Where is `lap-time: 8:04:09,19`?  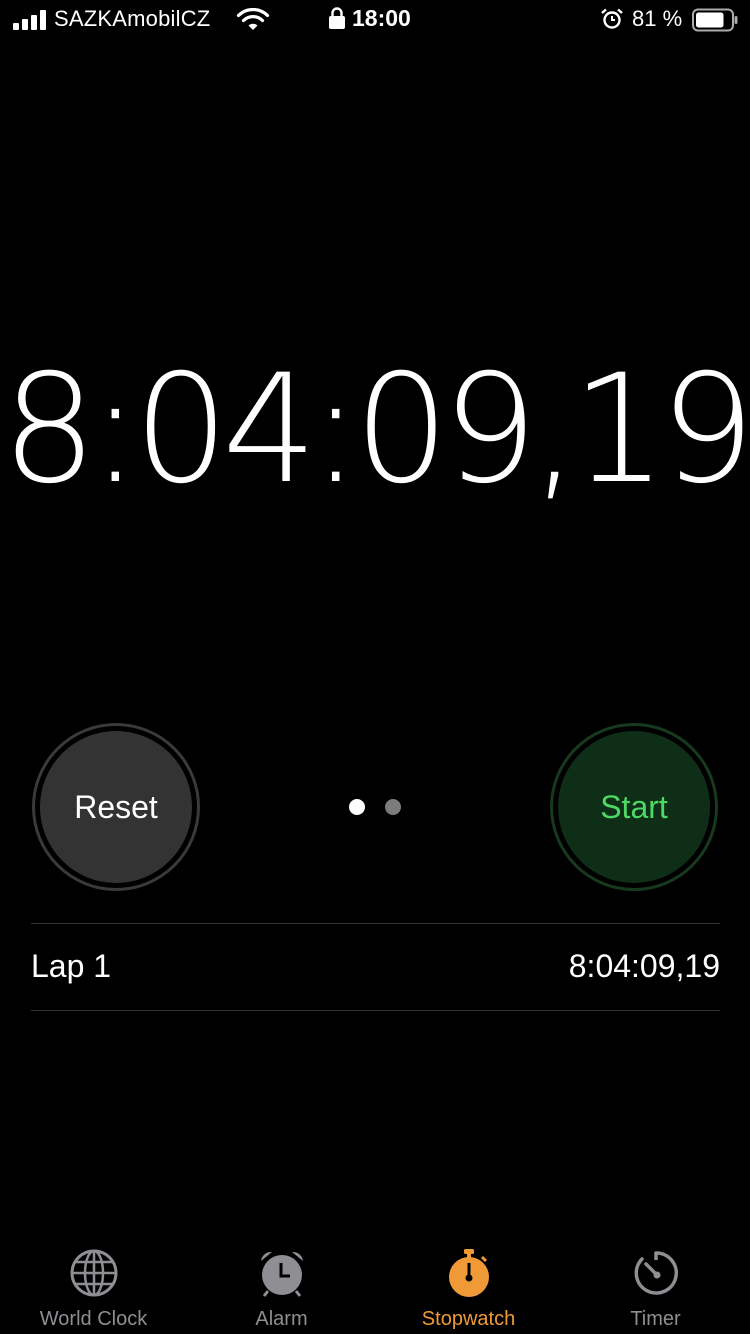 lap-time: 8:04:09,19 is located at coordinates (644, 966).